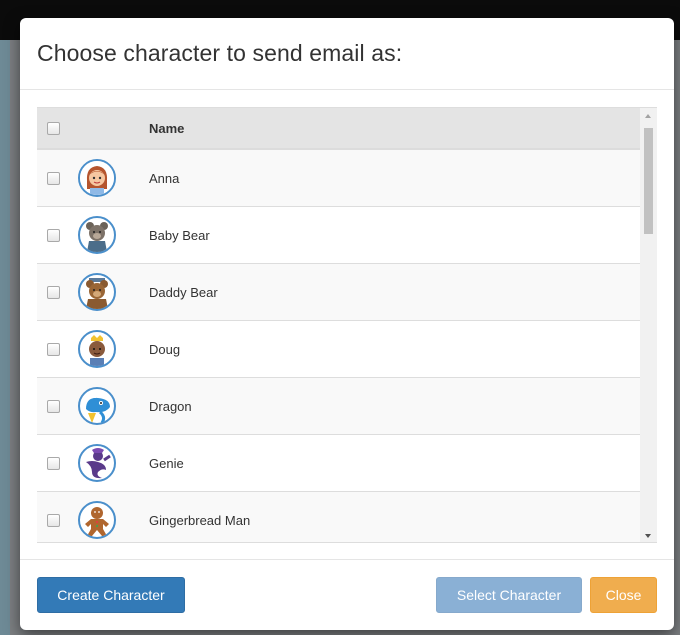 The image size is (680, 635). I want to click on scroll-down-arrow-icon, so click(648, 534).